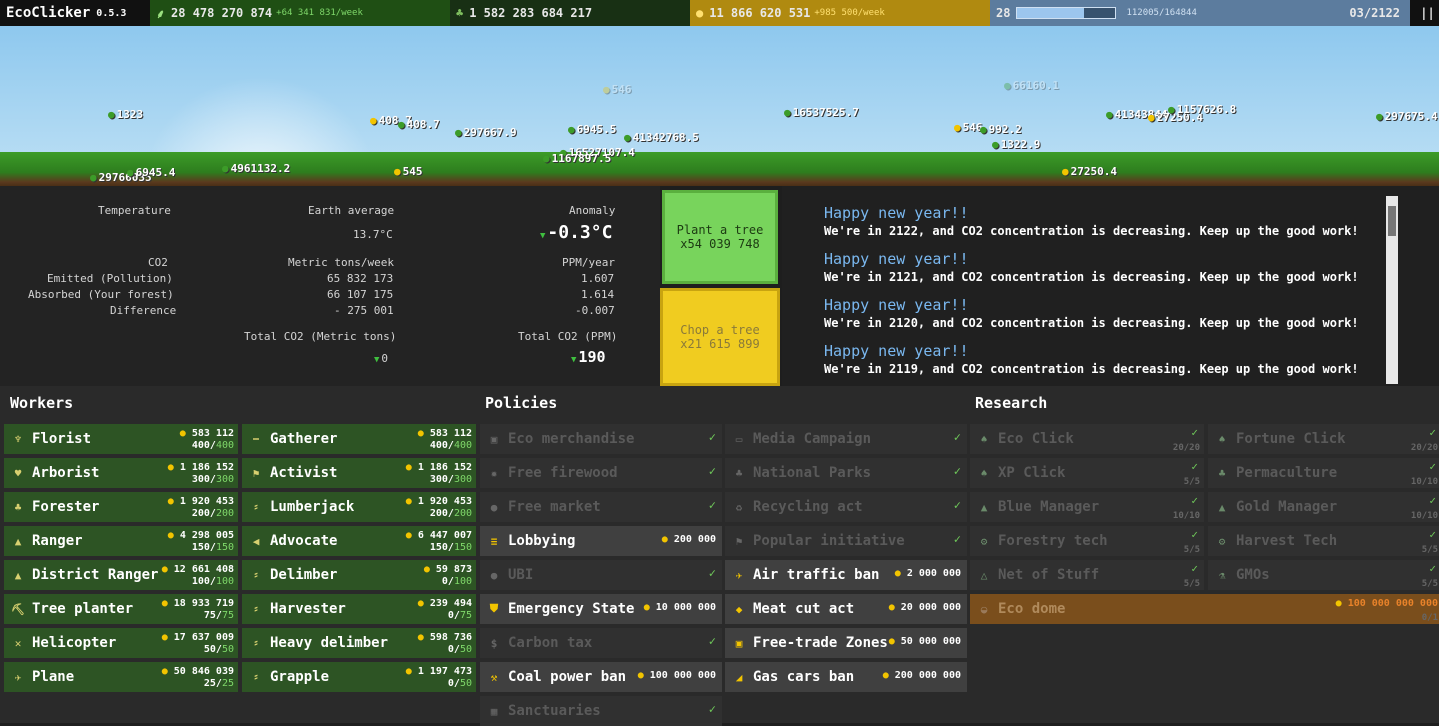 The image size is (1439, 726). What do you see at coordinates (198, 610) in the screenshot?
I see `worker-price: ● 18 933 719 75/75` at bounding box center [198, 610].